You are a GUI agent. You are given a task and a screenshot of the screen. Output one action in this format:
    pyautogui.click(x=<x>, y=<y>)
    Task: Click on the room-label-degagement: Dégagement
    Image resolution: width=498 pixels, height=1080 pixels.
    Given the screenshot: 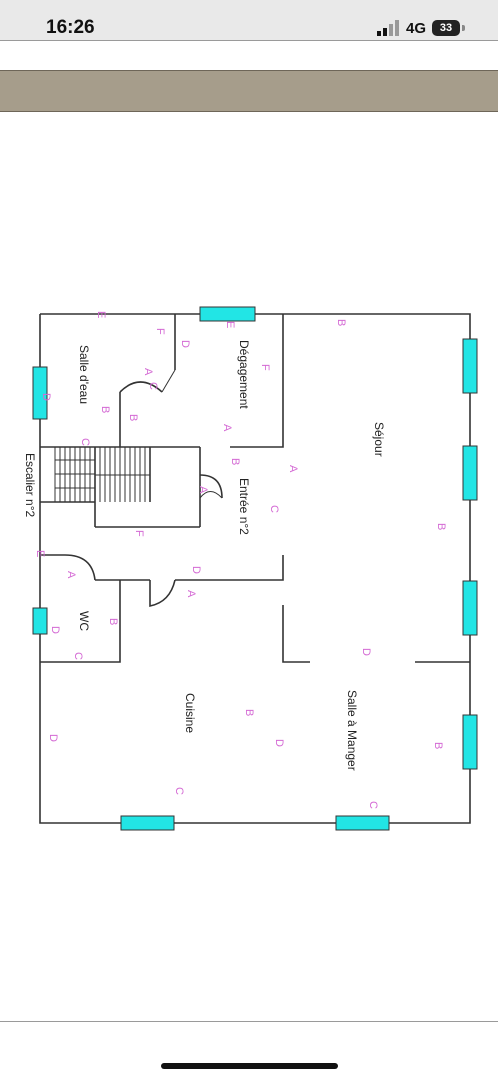 What is the action you would take?
    pyautogui.click(x=244, y=374)
    